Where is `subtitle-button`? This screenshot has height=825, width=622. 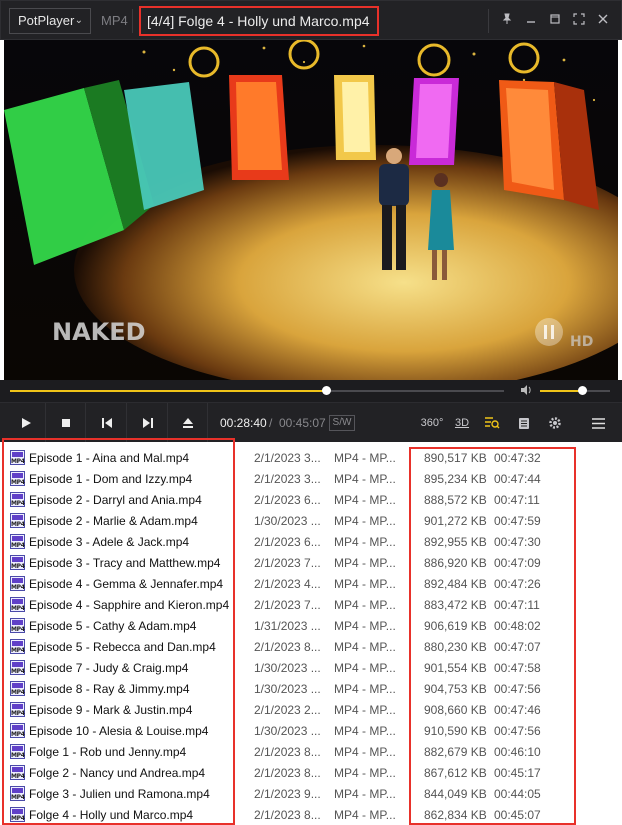
subtitle-button is located at coordinates (524, 423).